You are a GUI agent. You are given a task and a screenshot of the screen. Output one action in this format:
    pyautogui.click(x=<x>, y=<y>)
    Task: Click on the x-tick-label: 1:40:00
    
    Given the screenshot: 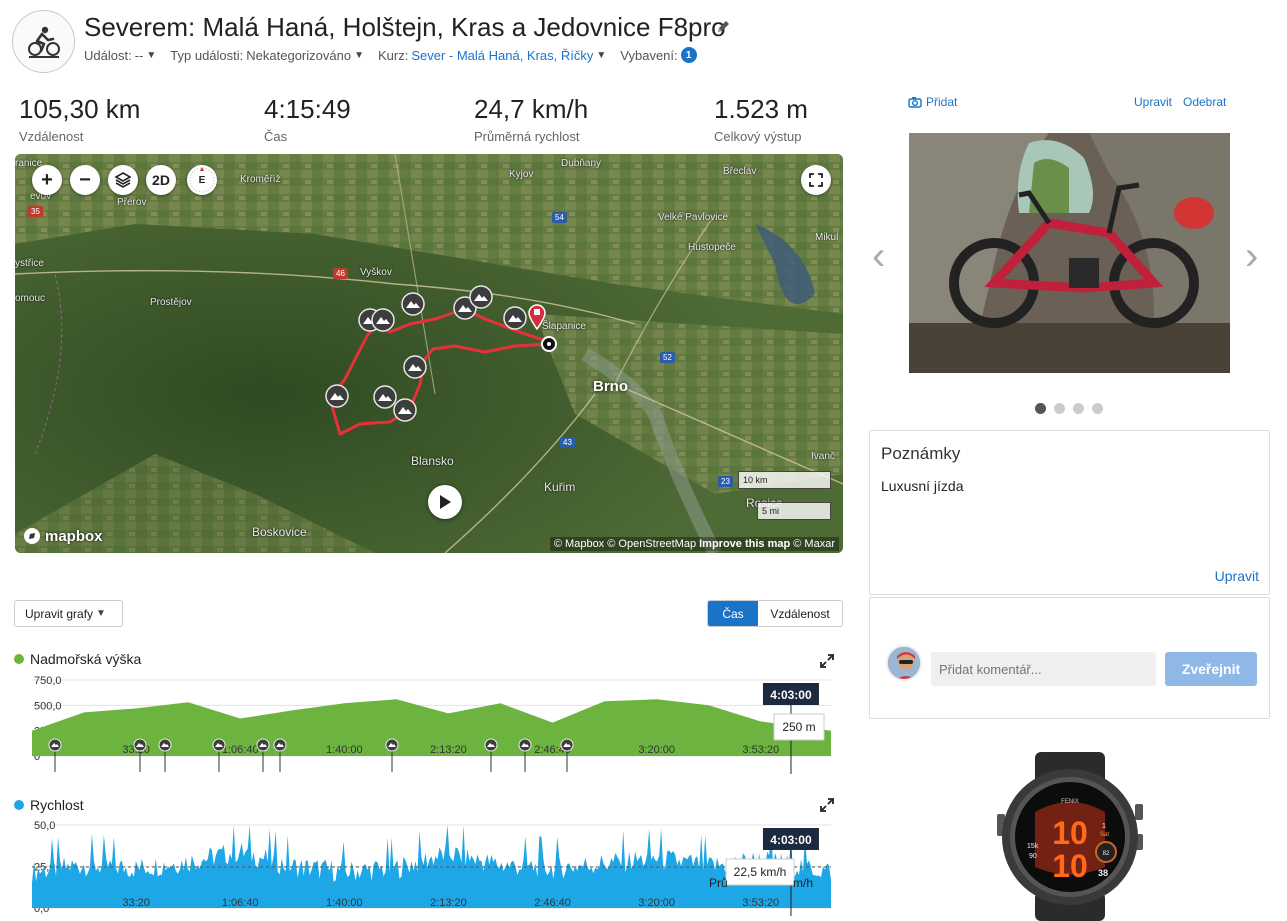 What is the action you would take?
    pyautogui.click(x=344, y=750)
    